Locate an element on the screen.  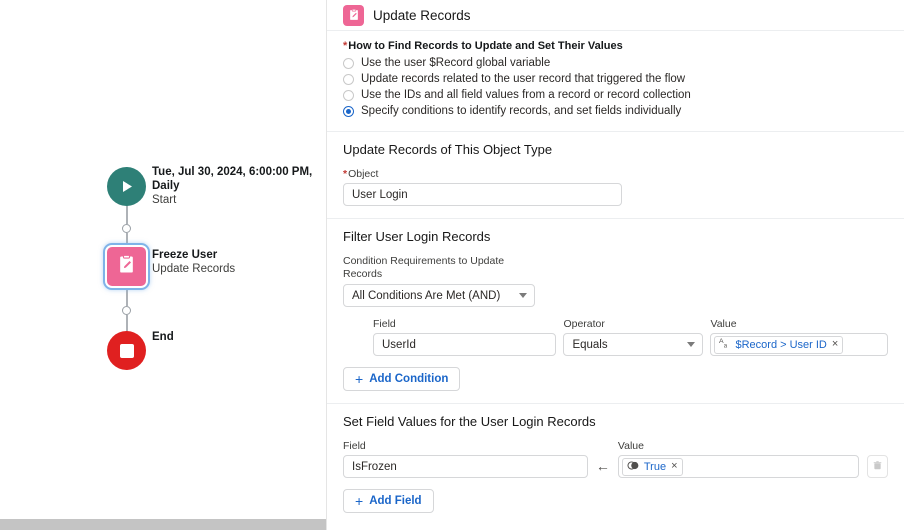
flow-node-update-records is located at coordinates (126, 266).